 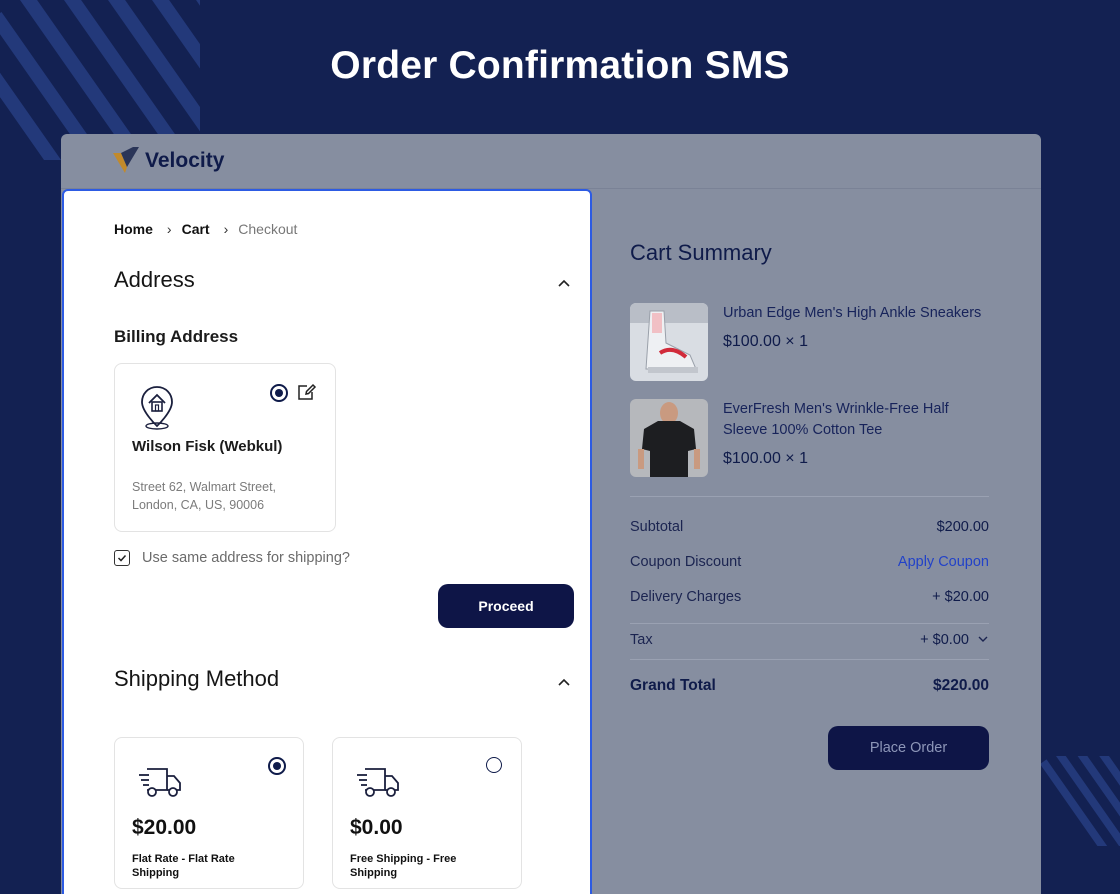 I want to click on checkmark-icon, so click(x=122, y=558).